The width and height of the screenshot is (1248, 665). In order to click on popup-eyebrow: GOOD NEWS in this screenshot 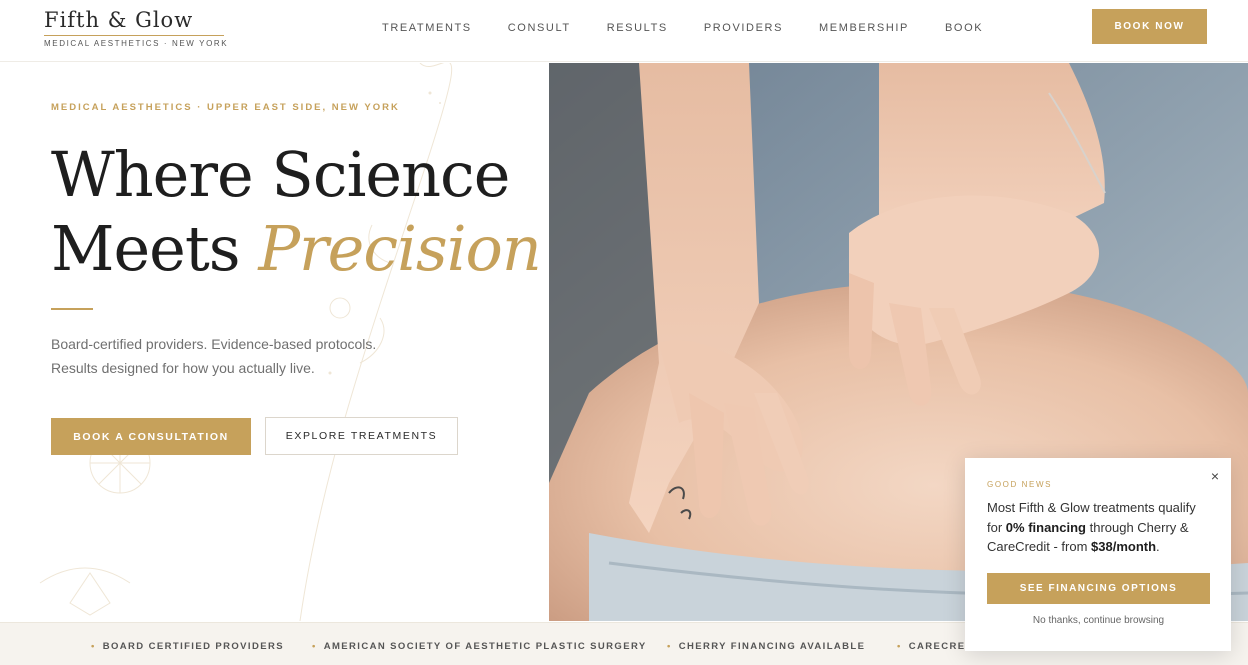, I will do `click(1020, 484)`.